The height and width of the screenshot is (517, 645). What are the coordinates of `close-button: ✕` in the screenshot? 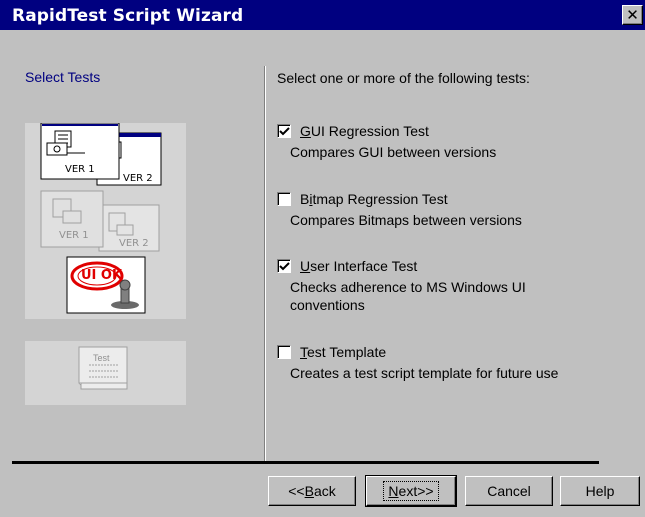 It's located at (632, 15).